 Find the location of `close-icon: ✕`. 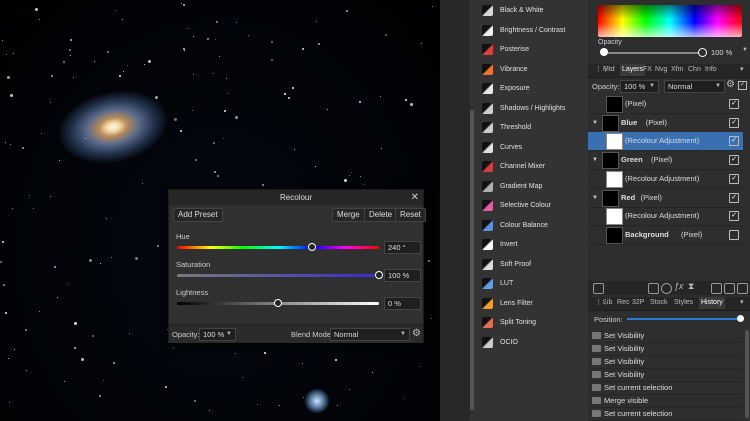

close-icon: ✕ is located at coordinates (415, 197).